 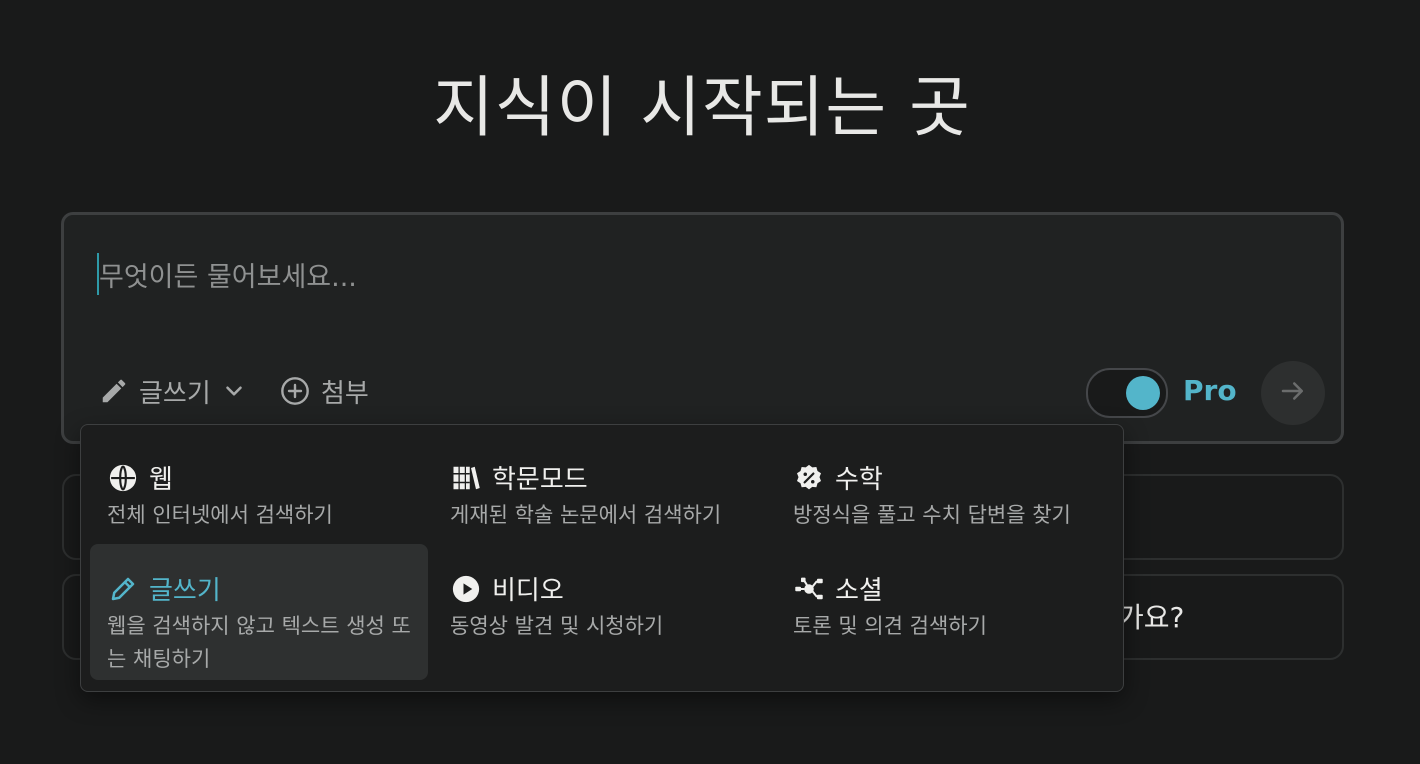 I want to click on page-title: 지식이 시작되는 곳, so click(x=702, y=107).